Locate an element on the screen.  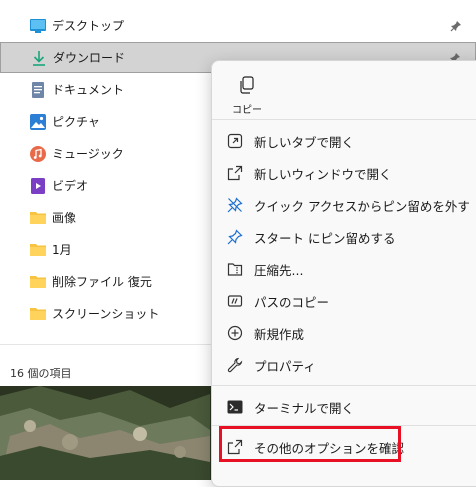
menu-item-label: 新規作成 is located at coordinates (279, 334).